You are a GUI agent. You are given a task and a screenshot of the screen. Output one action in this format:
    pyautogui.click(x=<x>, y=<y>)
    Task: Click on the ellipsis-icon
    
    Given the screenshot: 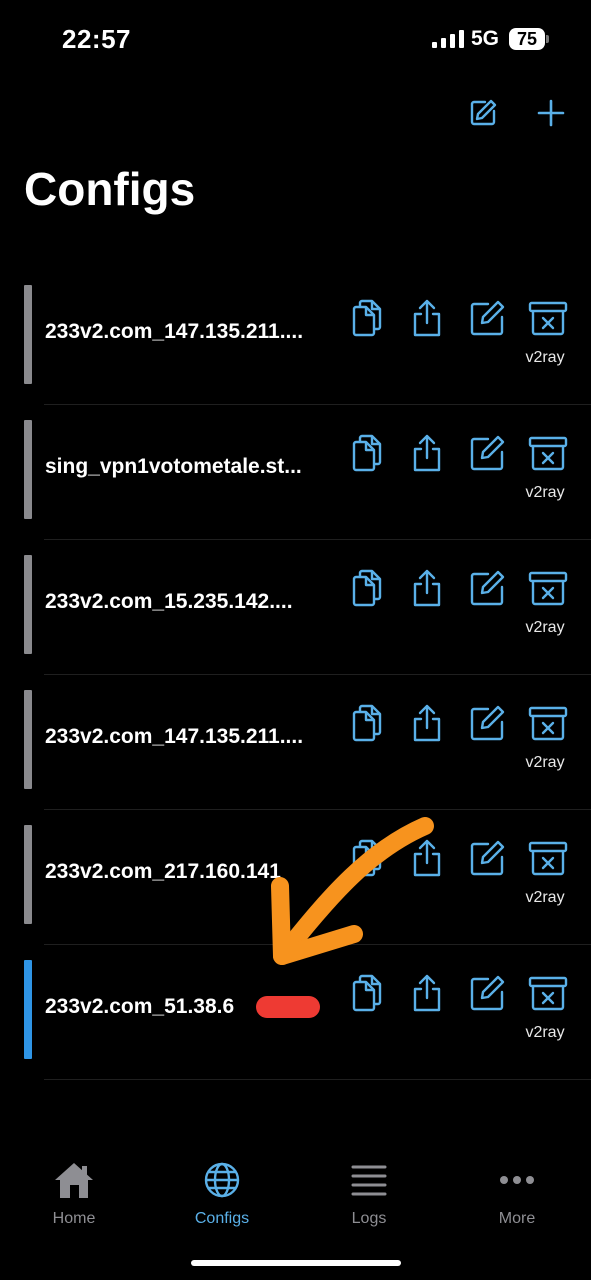 What is the action you would take?
    pyautogui.click(x=517, y=1180)
    